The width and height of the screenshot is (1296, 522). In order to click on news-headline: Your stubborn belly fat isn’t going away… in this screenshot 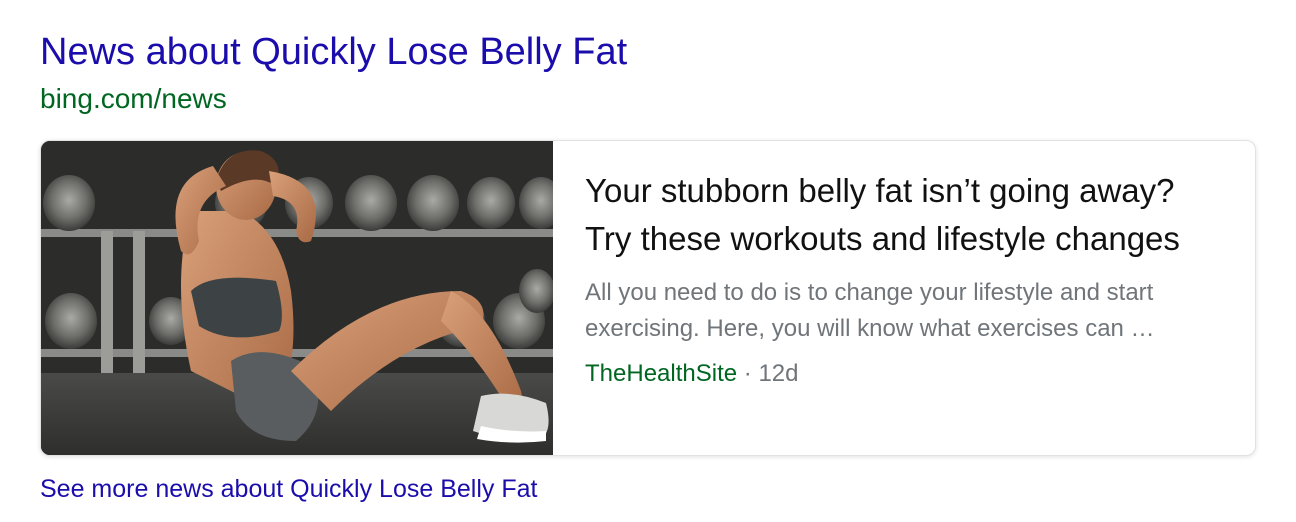, I will do `click(905, 215)`.